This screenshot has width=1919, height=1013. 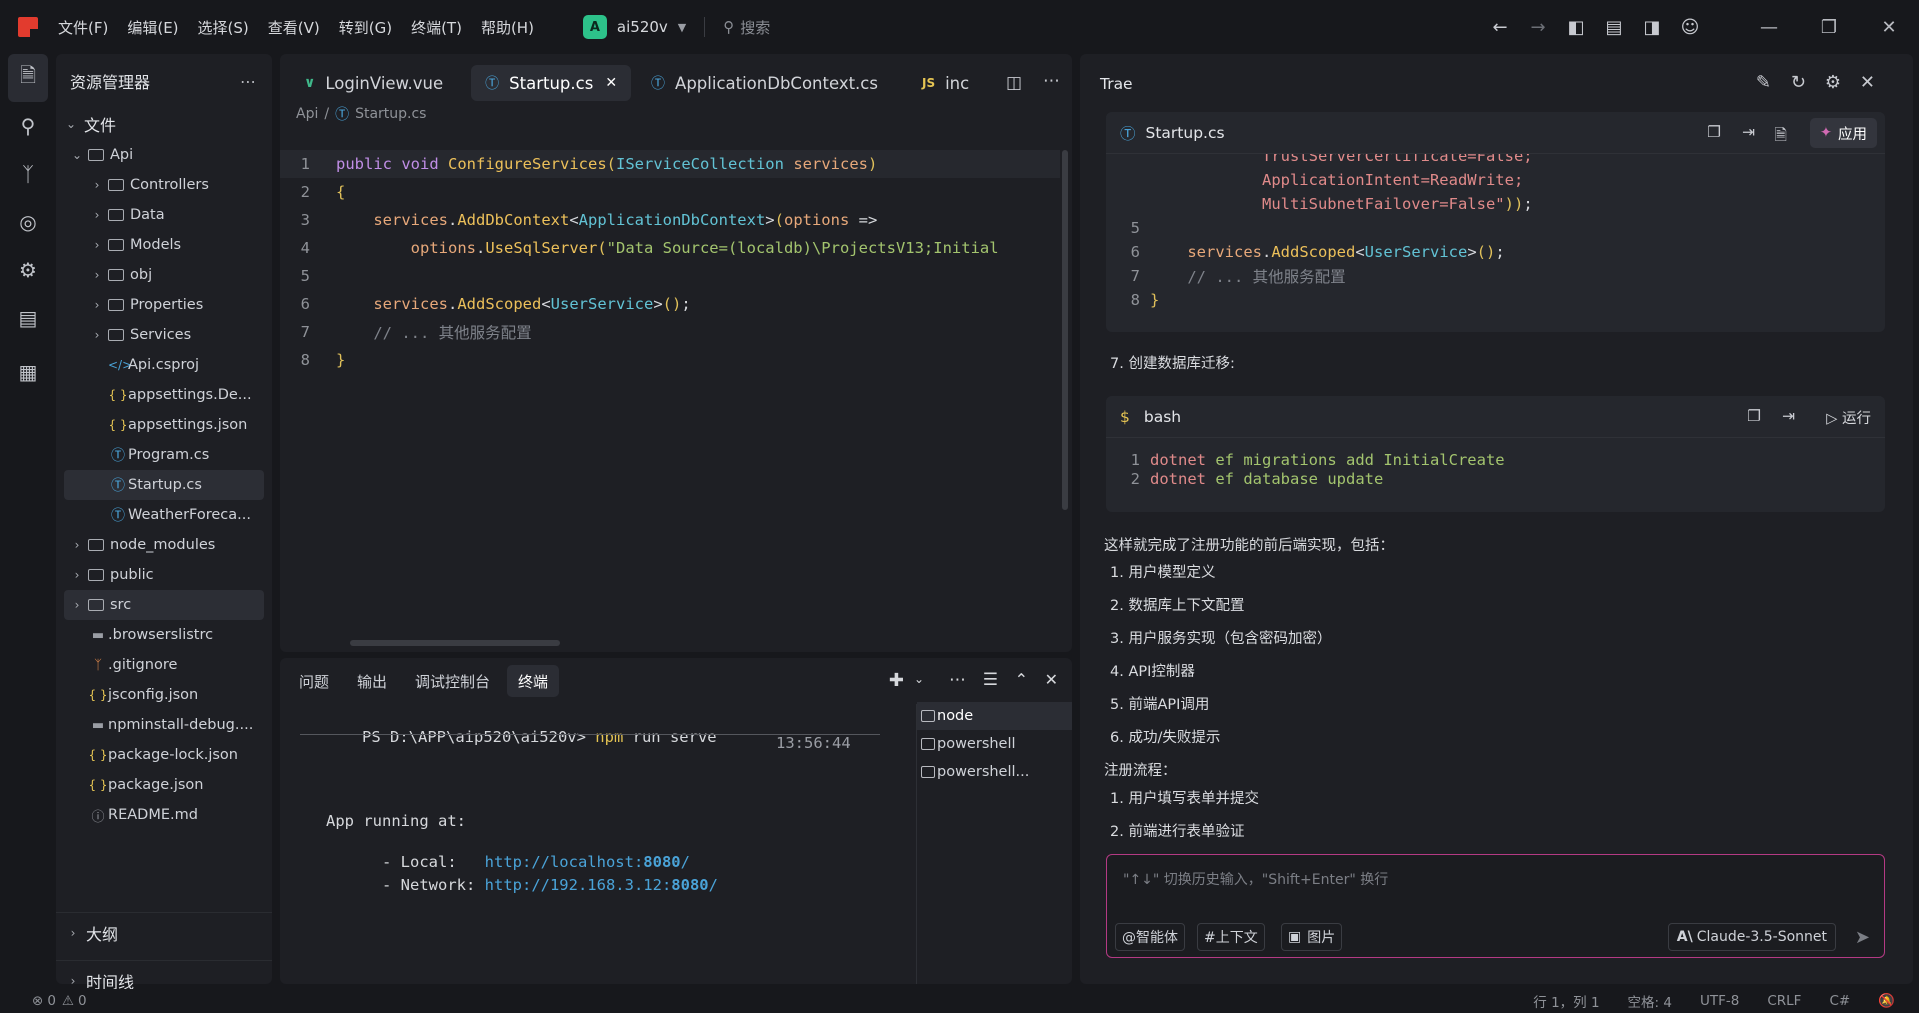 I want to click on cursor-position: 行 1，列 1, so click(x=1566, y=1001).